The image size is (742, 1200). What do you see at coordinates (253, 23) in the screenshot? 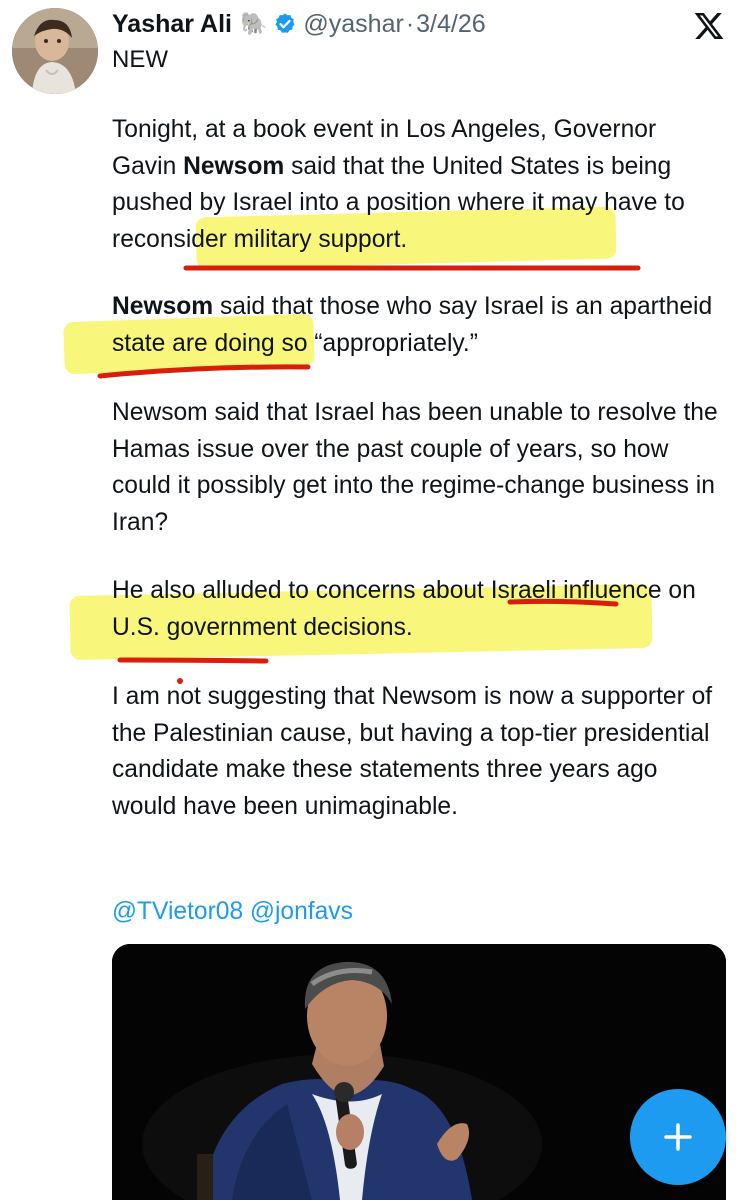
I see `elephant-emoji: 🐘` at bounding box center [253, 23].